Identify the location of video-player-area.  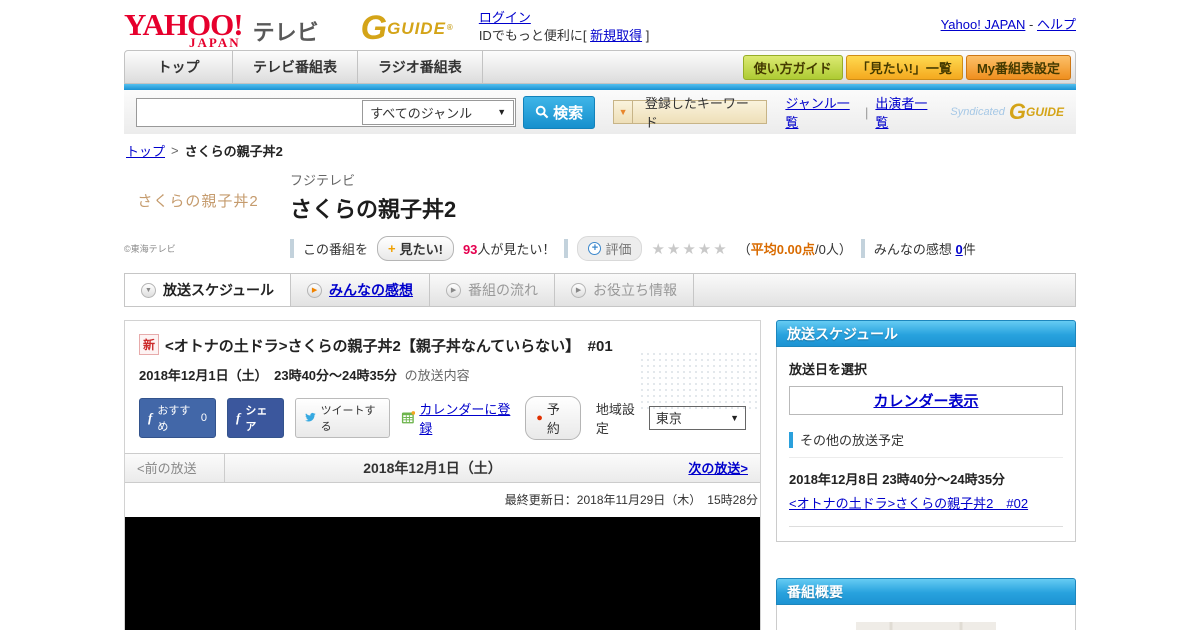
(442, 573).